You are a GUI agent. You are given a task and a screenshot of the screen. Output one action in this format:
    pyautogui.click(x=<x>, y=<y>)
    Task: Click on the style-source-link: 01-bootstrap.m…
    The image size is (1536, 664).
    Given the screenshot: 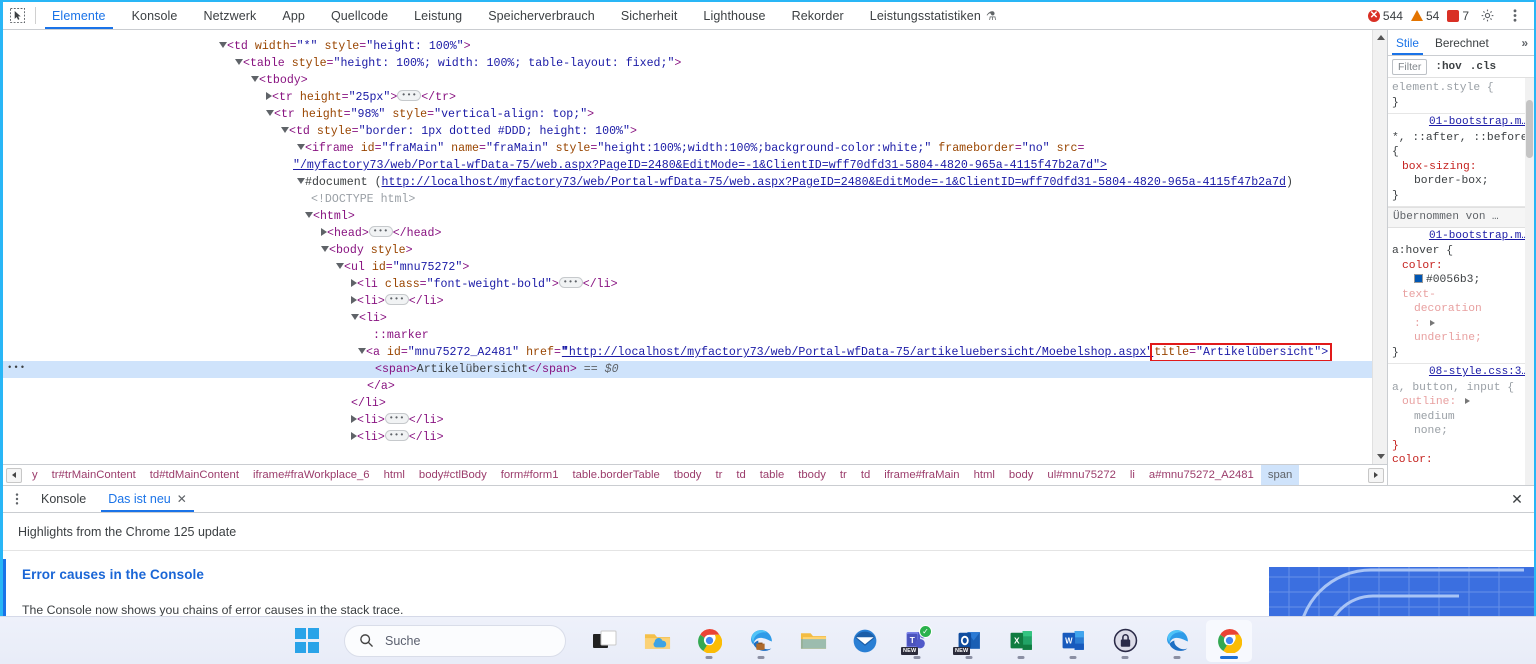 What is the action you would take?
    pyautogui.click(x=1461, y=236)
    